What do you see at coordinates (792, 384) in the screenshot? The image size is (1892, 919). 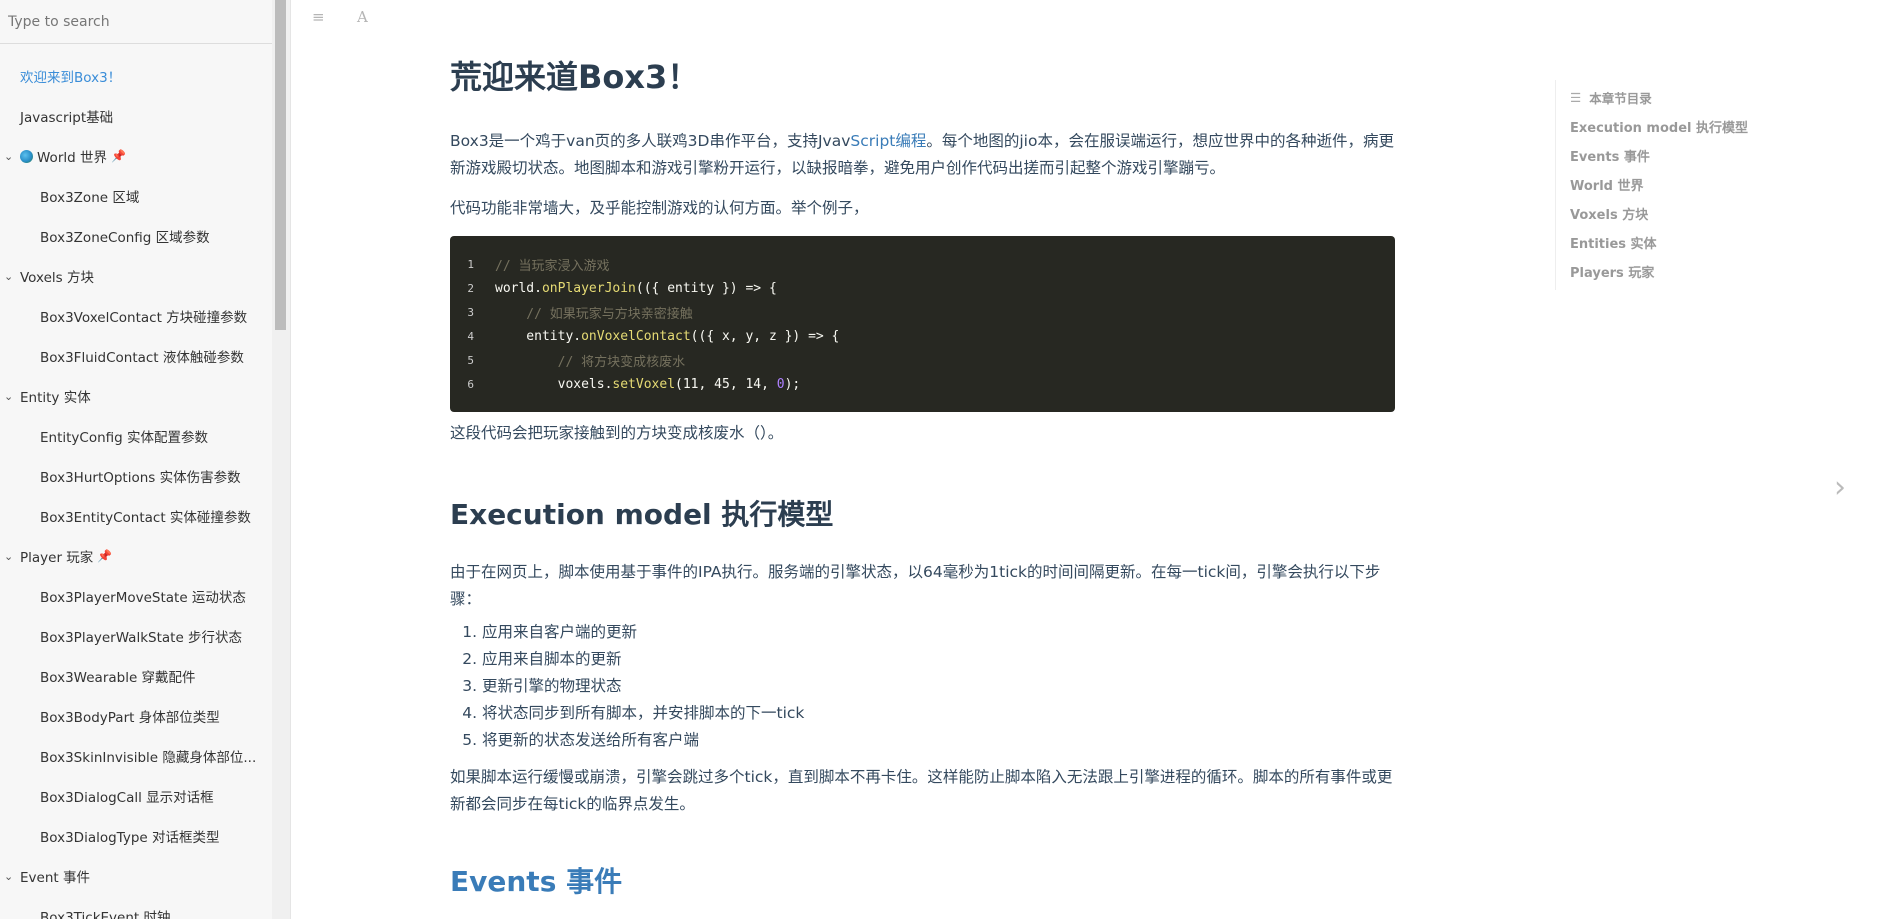 I see `code-text: );` at bounding box center [792, 384].